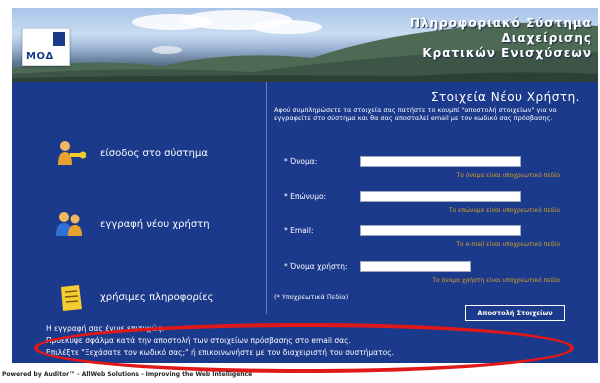 Image resolution: width=600 pixels, height=383 pixels. What do you see at coordinates (440, 230) in the screenshot?
I see `email-input` at bounding box center [440, 230].